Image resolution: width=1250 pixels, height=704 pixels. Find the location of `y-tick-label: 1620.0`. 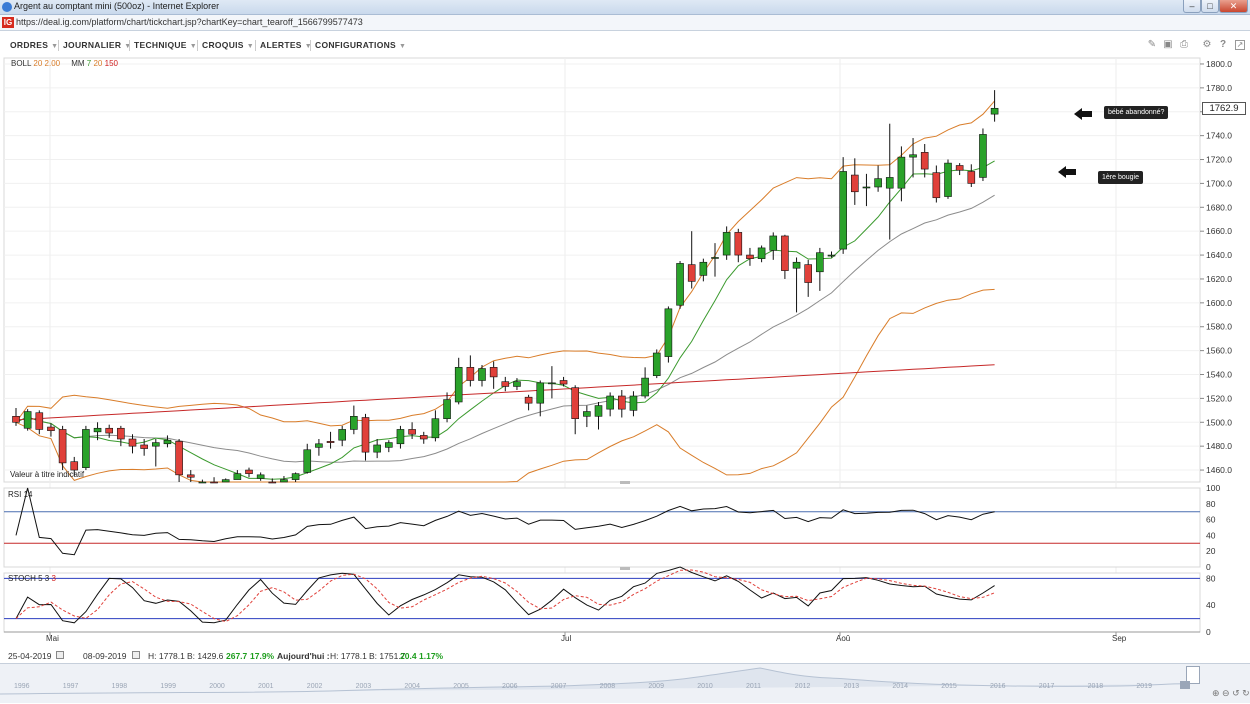

y-tick-label: 1620.0 is located at coordinates (1219, 279).